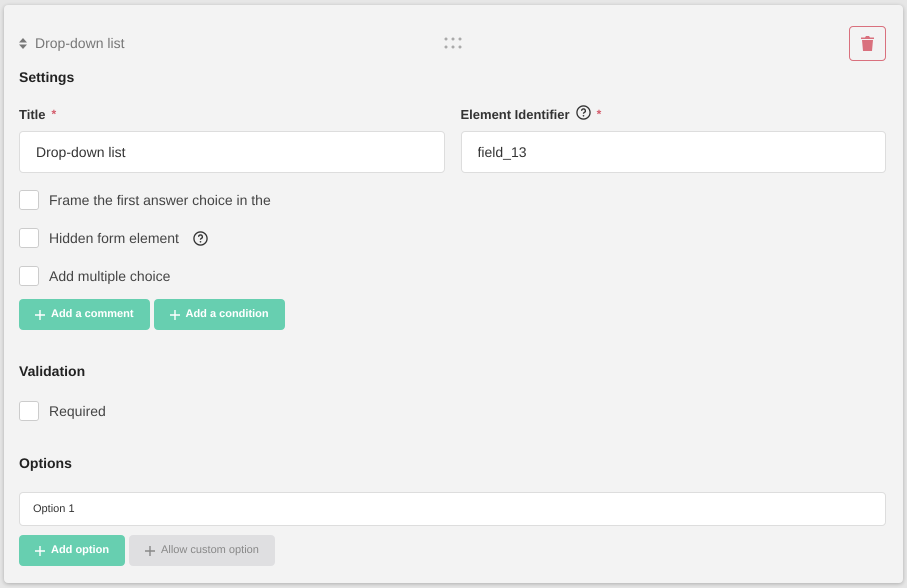  Describe the element at coordinates (109, 276) in the screenshot. I see `checkbox-label: Add multiple choice` at that location.